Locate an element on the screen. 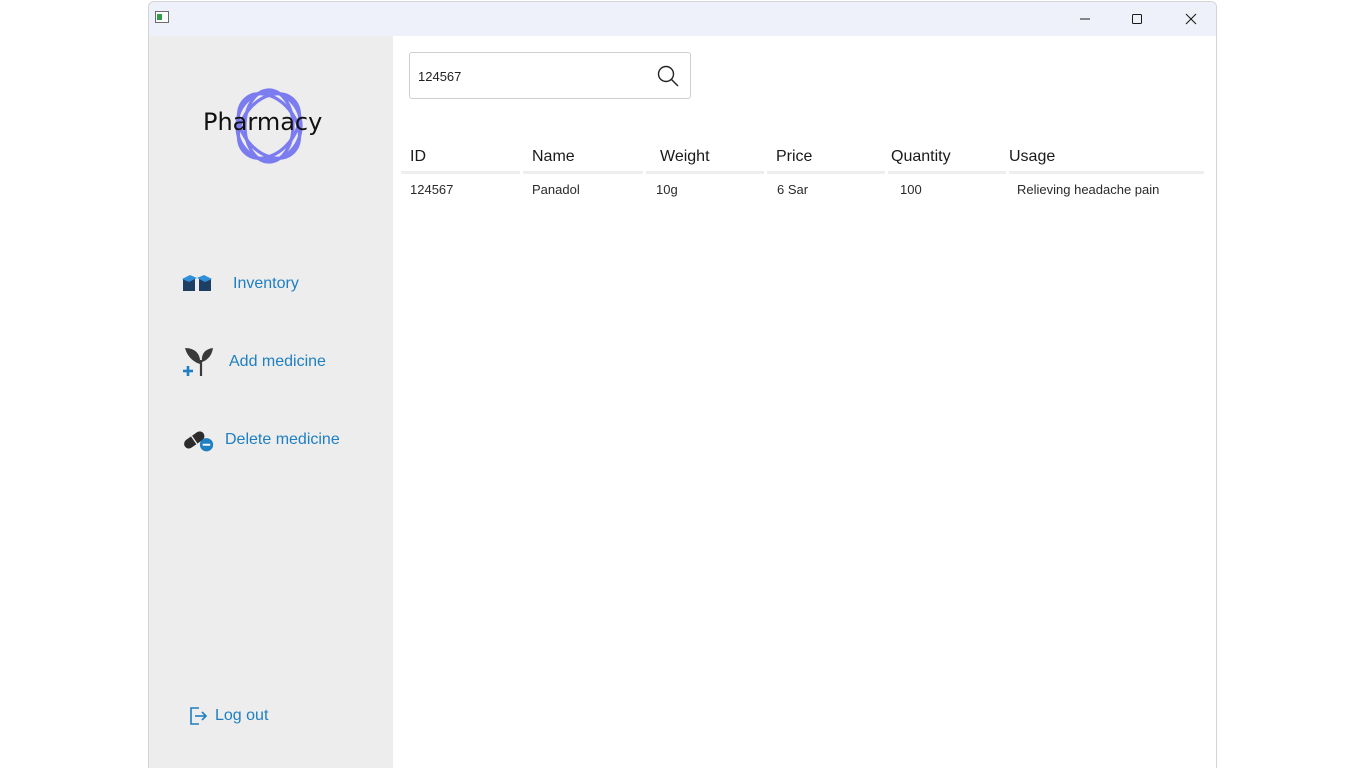 The width and height of the screenshot is (1366, 768). table-header: ID Name Weight Price Quantity Usage is located at coordinates (804, 158).